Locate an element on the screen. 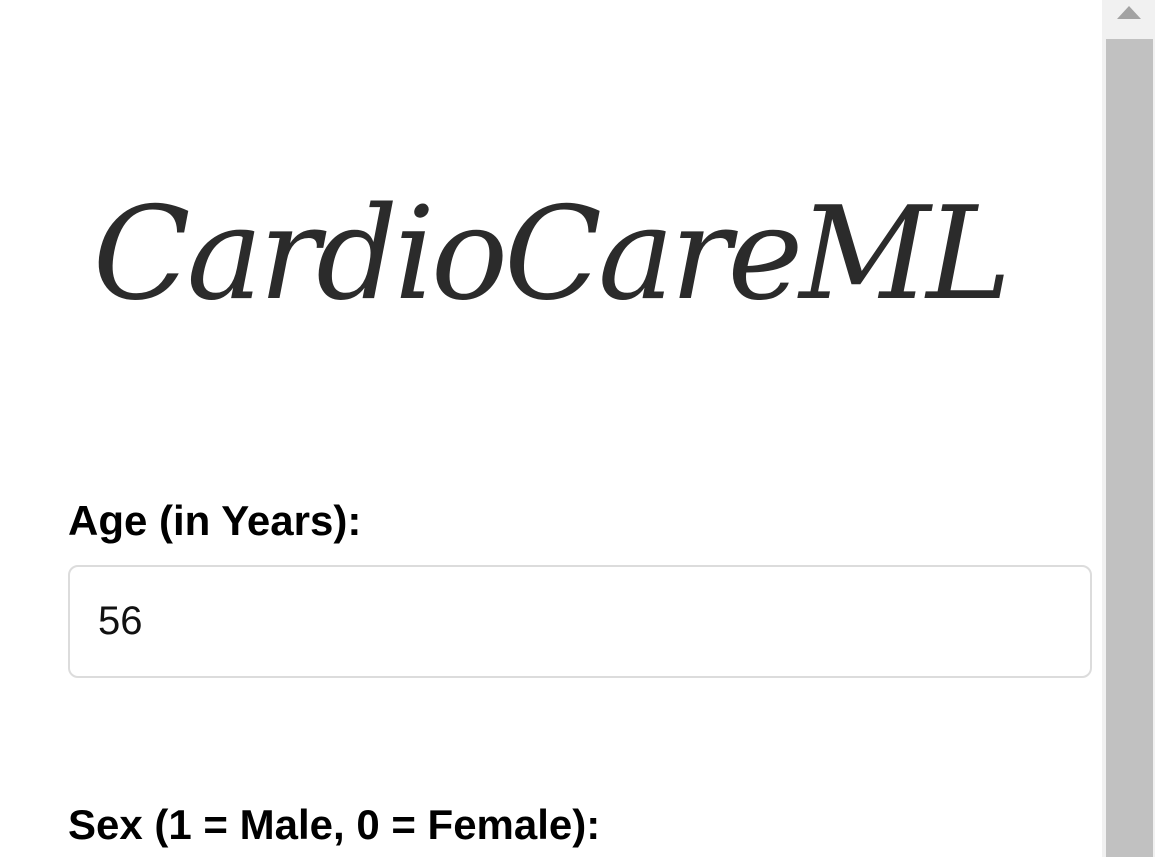 This screenshot has height=857, width=1155. triangle-up-icon is located at coordinates (1129, 12).